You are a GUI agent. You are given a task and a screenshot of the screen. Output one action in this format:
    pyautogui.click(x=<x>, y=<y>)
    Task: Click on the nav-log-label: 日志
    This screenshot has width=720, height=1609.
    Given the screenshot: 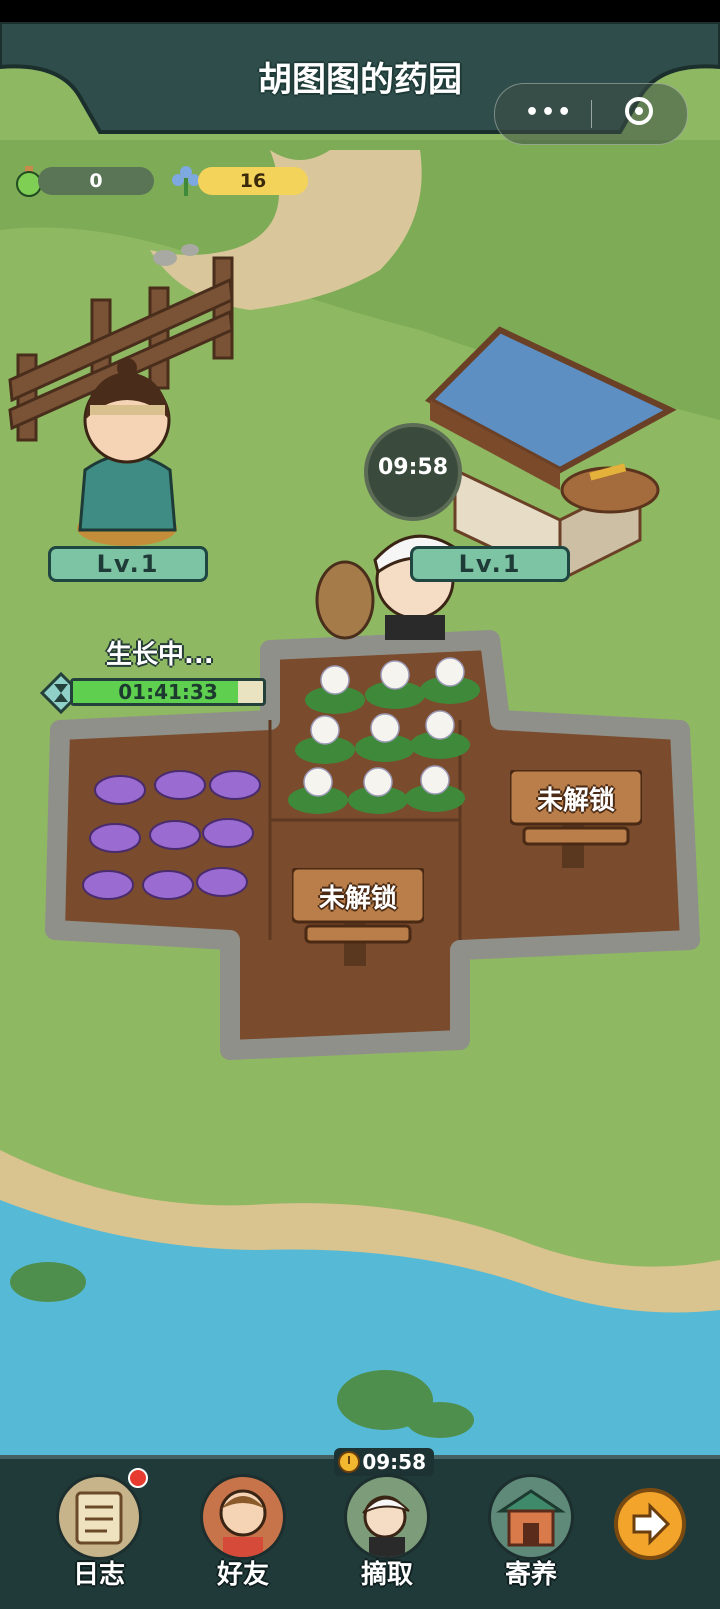 What is the action you would take?
    pyautogui.click(x=98, y=1575)
    